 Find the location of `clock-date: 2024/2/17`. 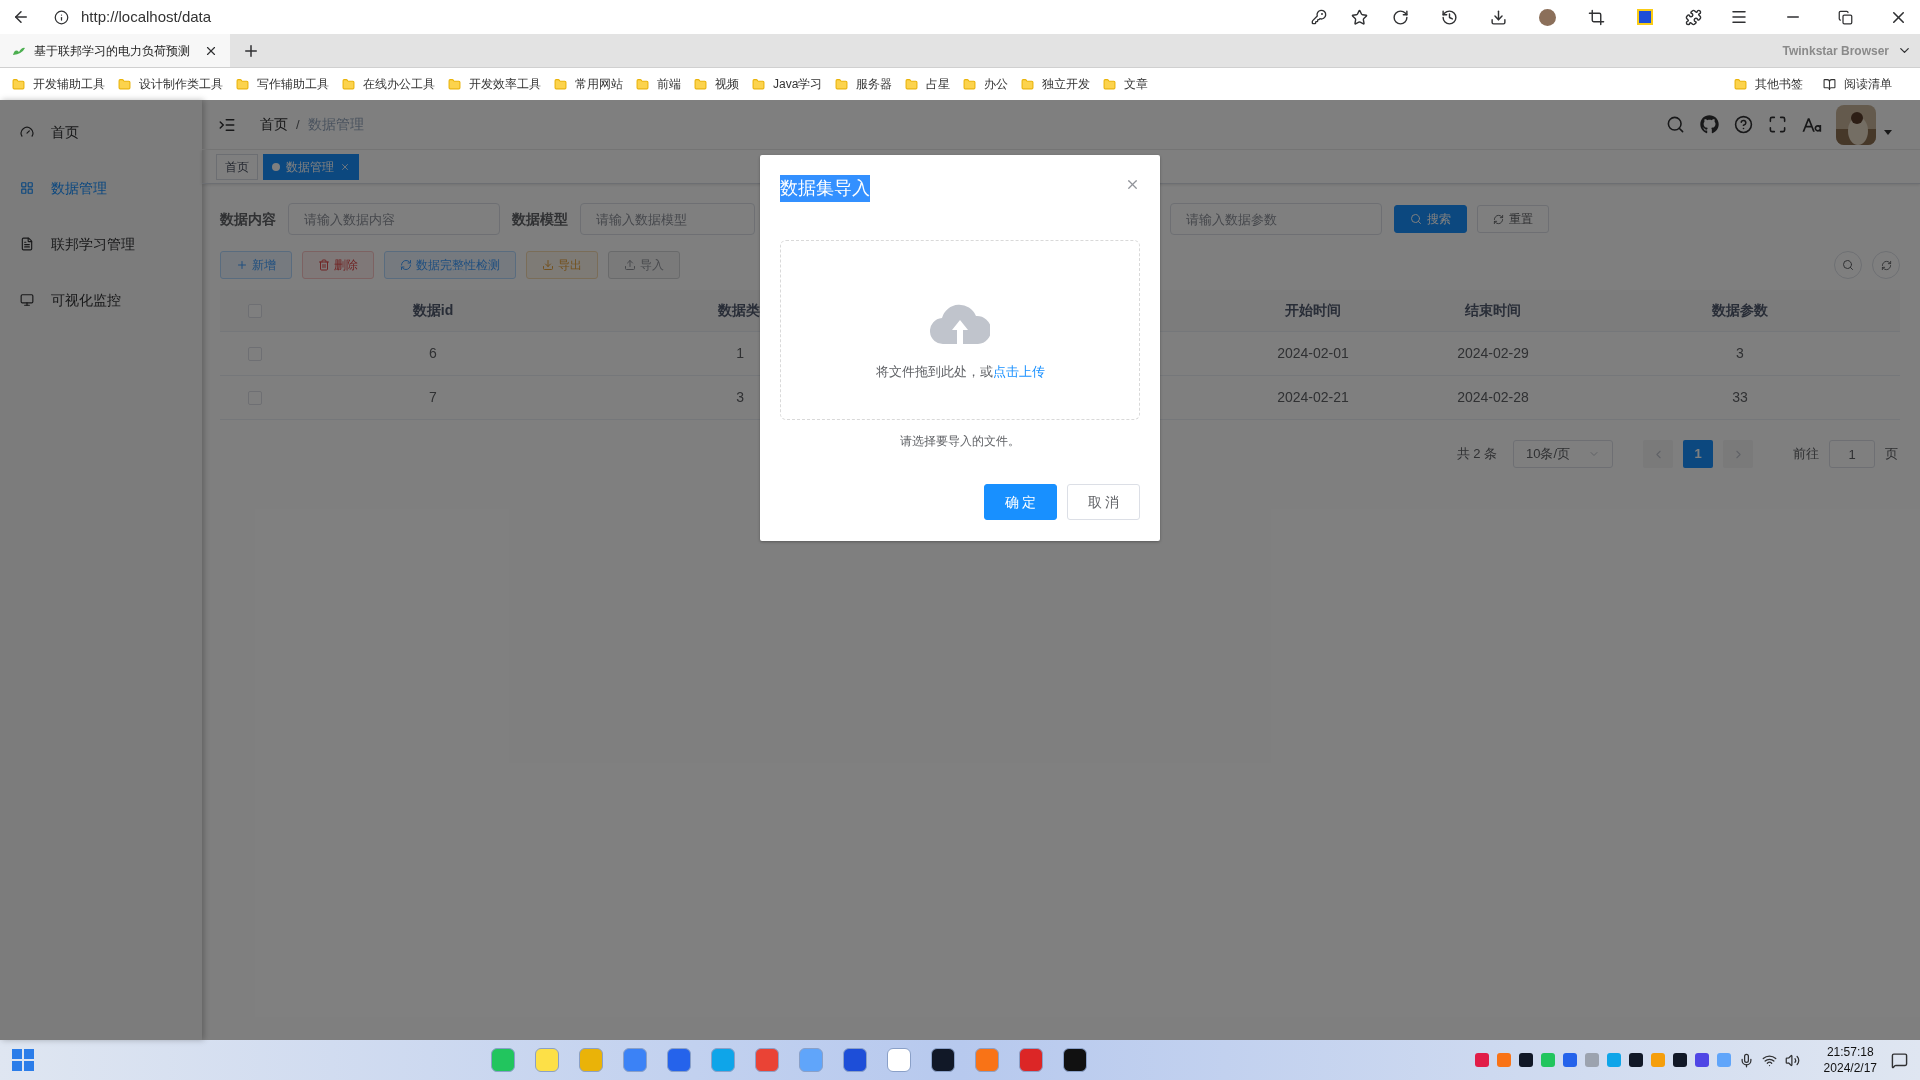

clock-date: 2024/2/17 is located at coordinates (1850, 1068).